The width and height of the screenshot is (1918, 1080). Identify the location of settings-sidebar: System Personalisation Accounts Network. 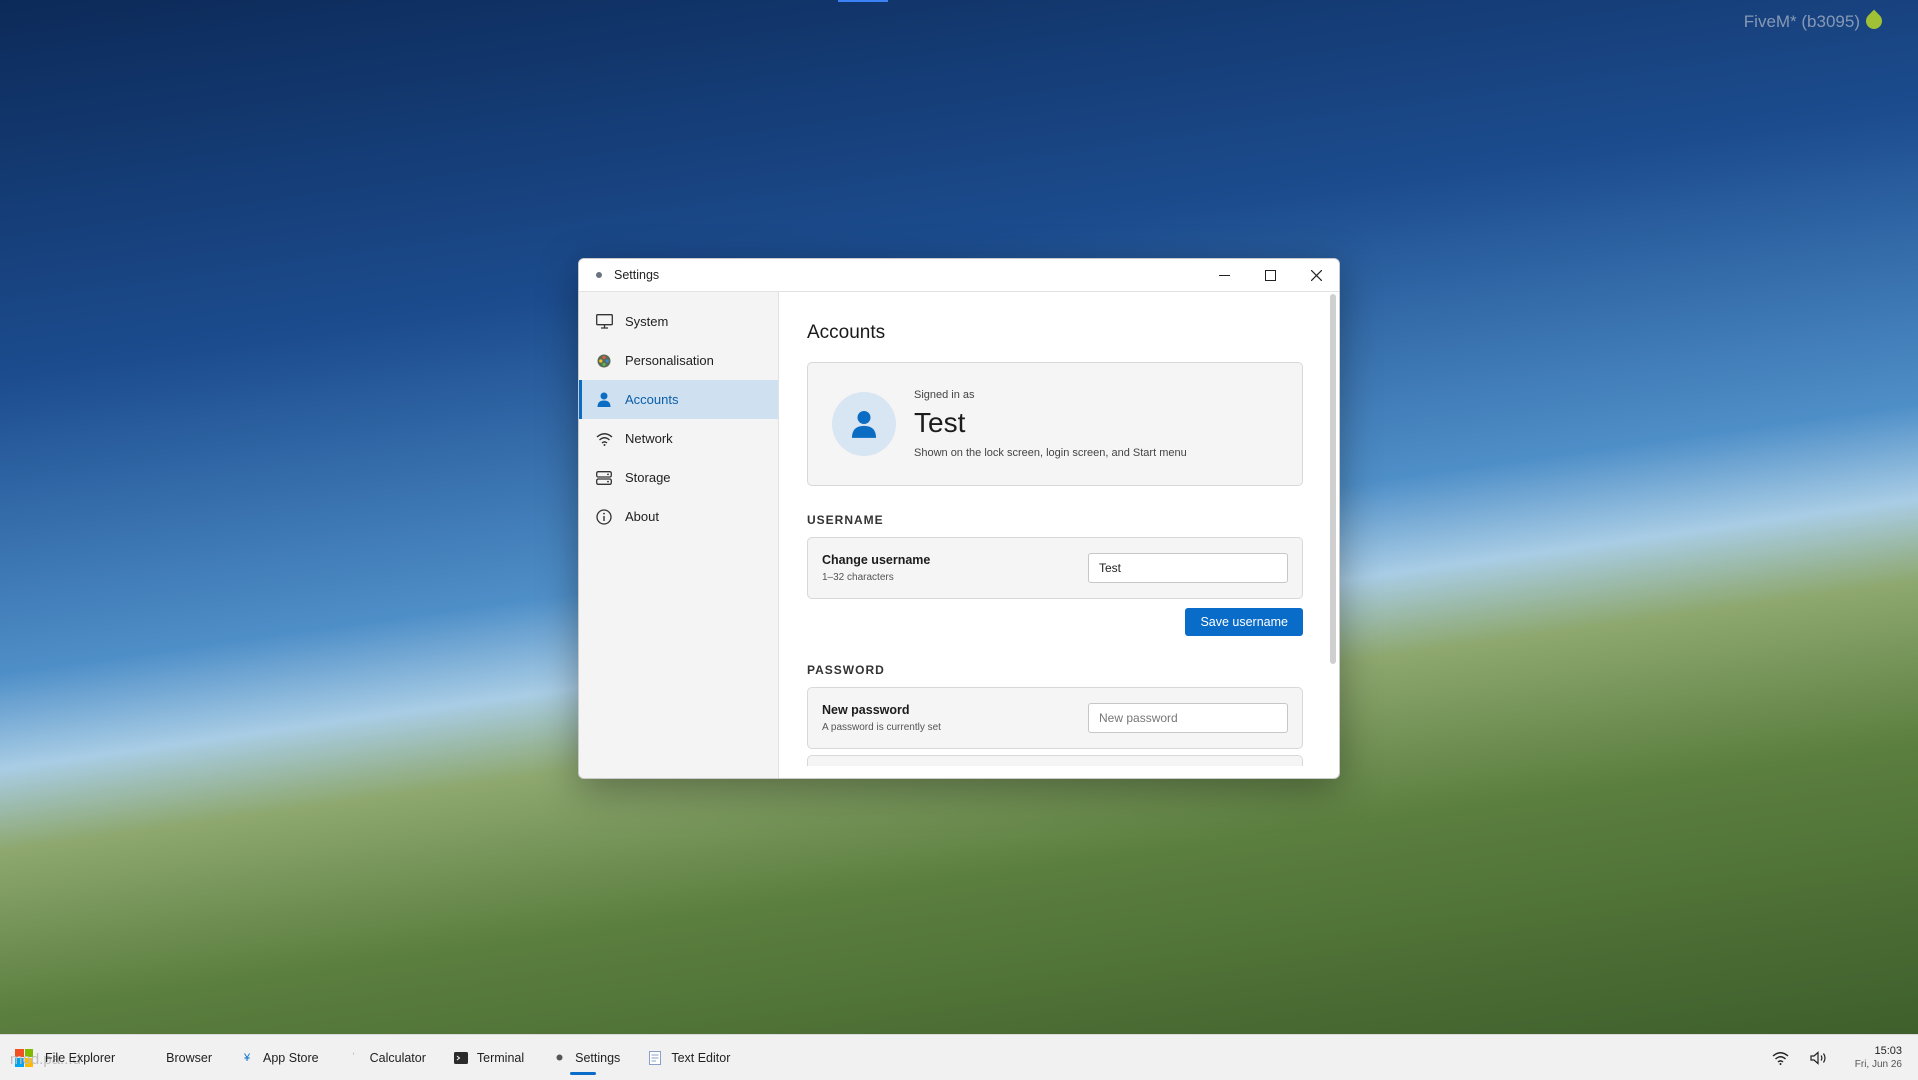
(679, 535).